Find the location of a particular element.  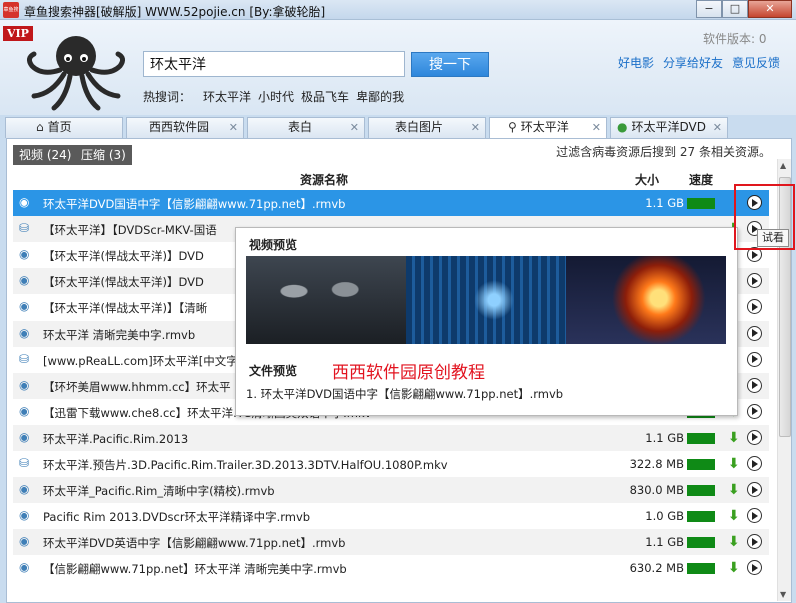

info-icon: ● is located at coordinates (622, 127).